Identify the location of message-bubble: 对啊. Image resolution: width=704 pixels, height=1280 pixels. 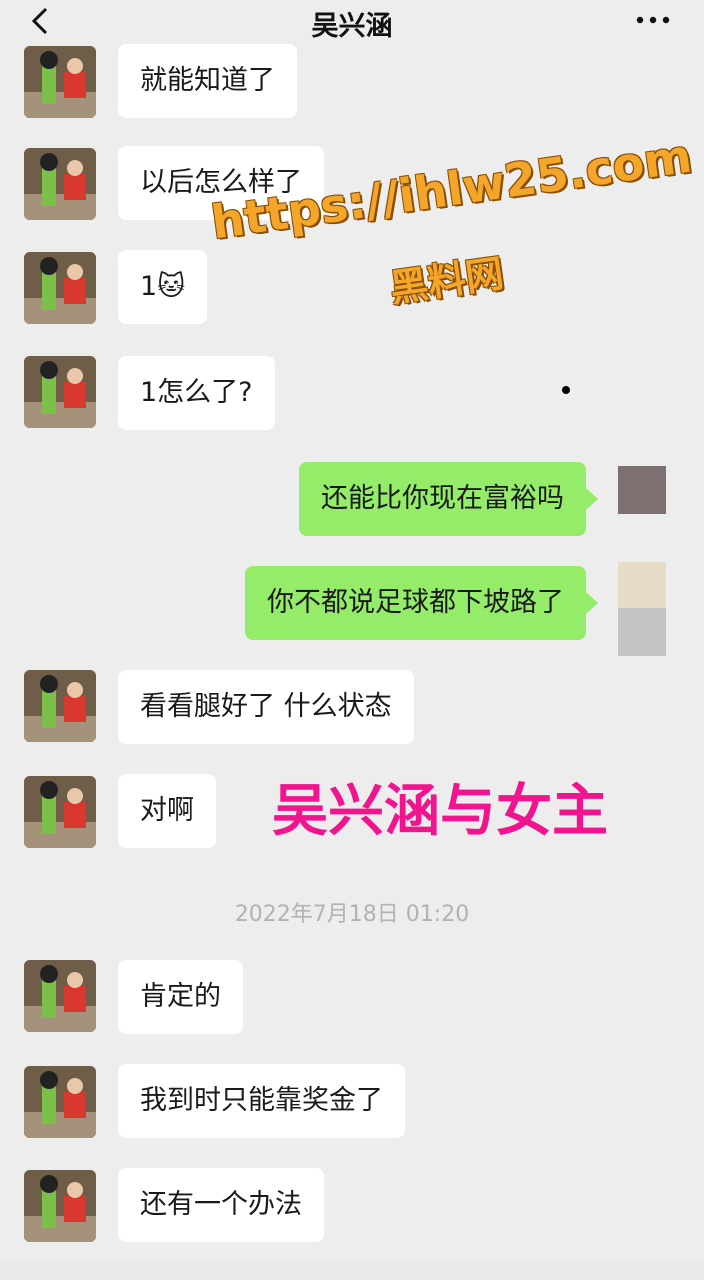
(167, 811).